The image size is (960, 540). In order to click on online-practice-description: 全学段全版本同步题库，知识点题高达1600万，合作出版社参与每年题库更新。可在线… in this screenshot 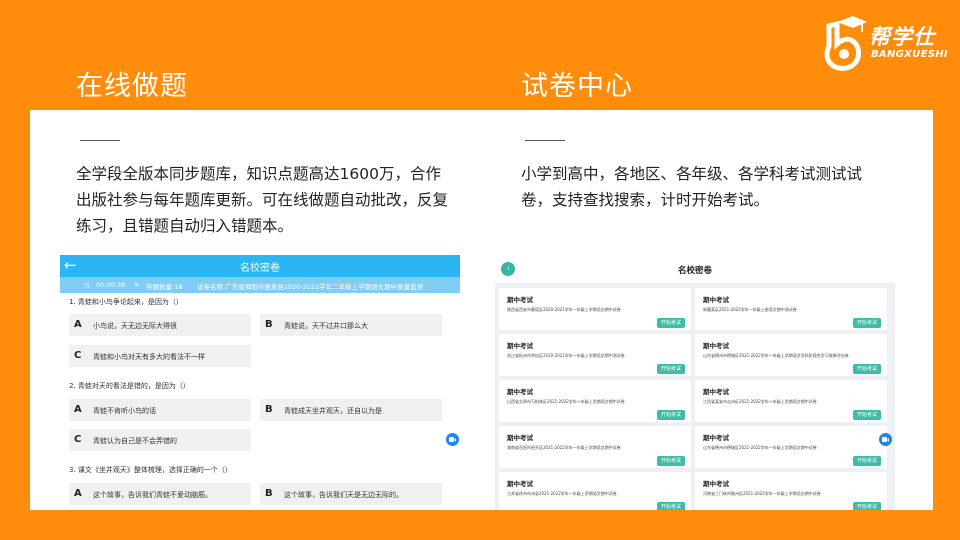, I will do `click(262, 200)`.